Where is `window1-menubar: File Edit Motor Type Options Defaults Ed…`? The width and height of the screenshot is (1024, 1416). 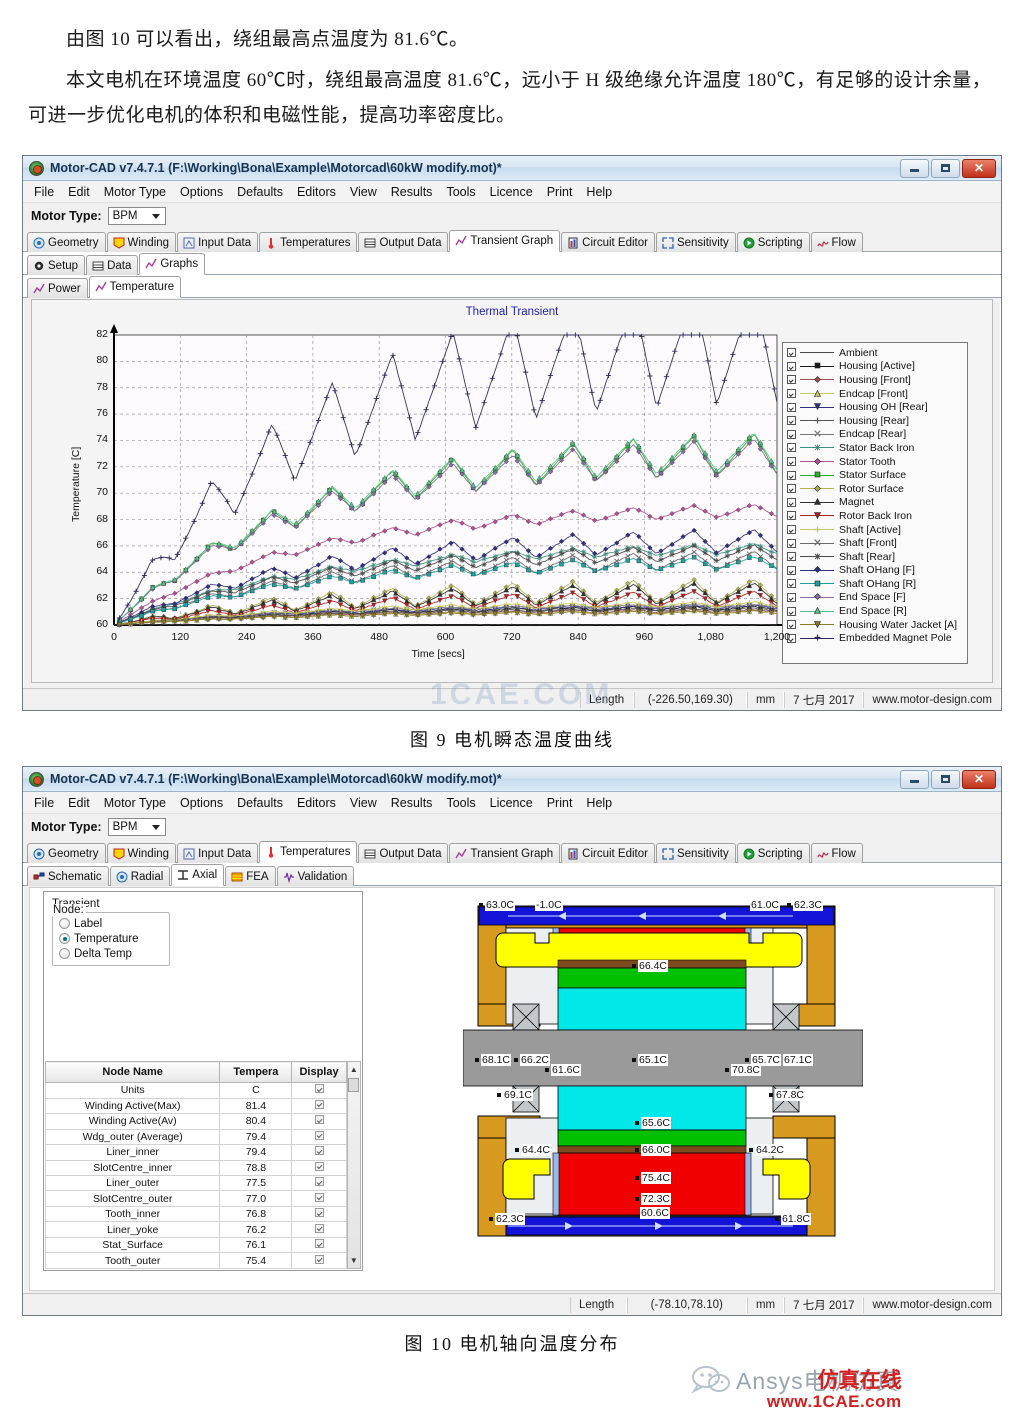 window1-menubar: File Edit Motor Type Options Defaults Ed… is located at coordinates (512, 192).